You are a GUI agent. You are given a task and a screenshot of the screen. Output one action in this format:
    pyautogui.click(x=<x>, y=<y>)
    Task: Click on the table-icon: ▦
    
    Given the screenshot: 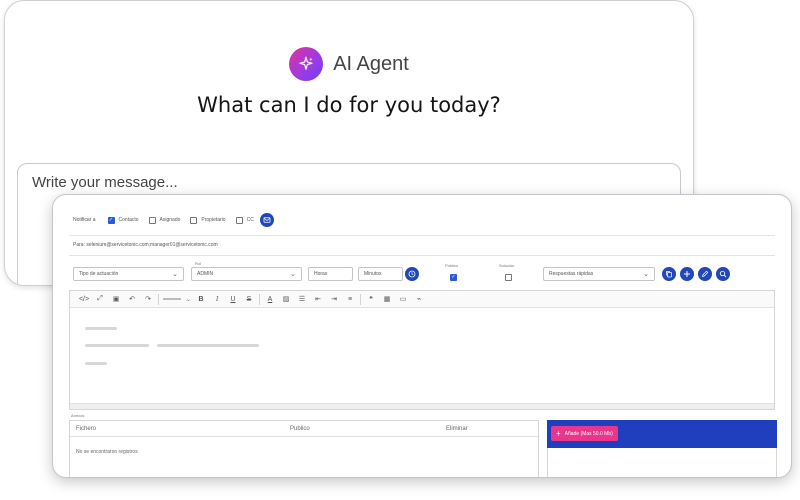 What is the action you would take?
    pyautogui.click(x=387, y=299)
    